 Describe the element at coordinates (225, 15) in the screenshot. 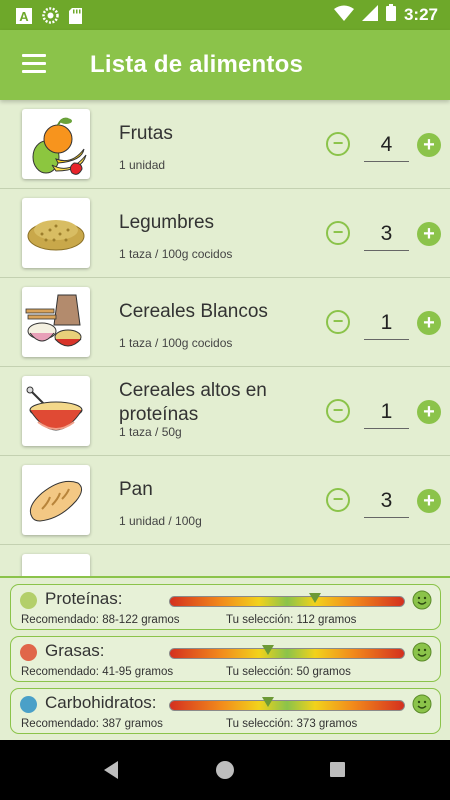

I see `status-bar: A 3:27` at that location.